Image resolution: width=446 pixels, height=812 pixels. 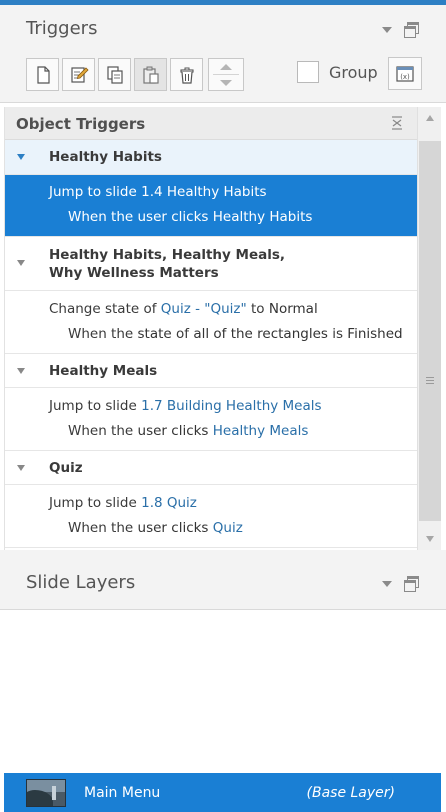 What do you see at coordinates (226, 66) in the screenshot?
I see `move-up-icon` at bounding box center [226, 66].